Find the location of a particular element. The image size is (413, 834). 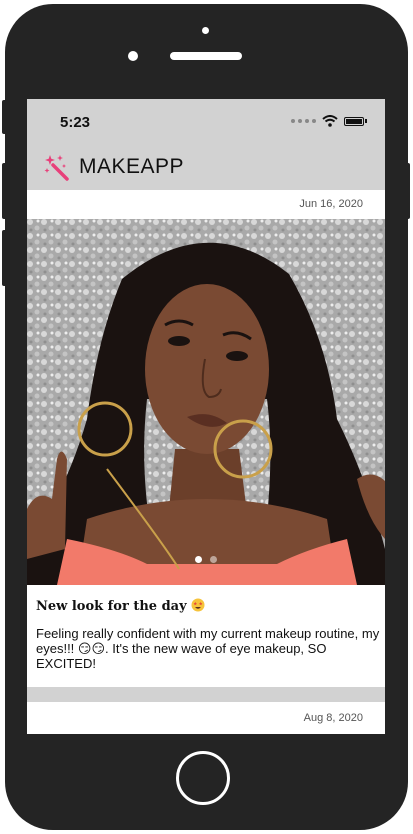

volume-up-button is located at coordinates (4, 191).